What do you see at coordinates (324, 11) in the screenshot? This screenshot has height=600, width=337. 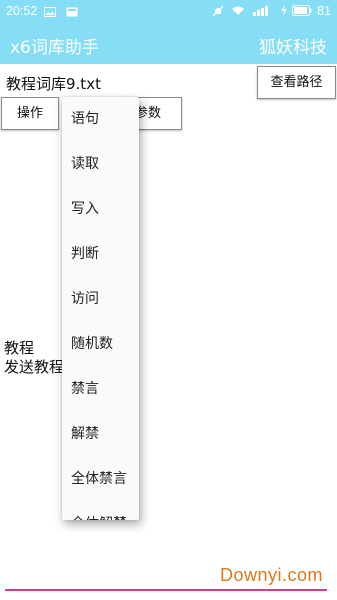 I see `battery-level: 81` at bounding box center [324, 11].